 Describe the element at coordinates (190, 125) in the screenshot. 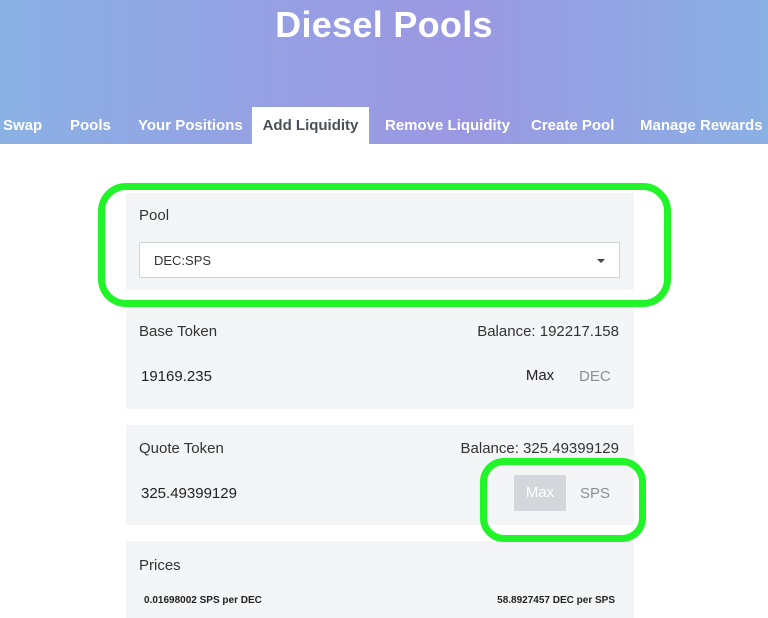

I see `tab-your-positions: Your Positions` at that location.